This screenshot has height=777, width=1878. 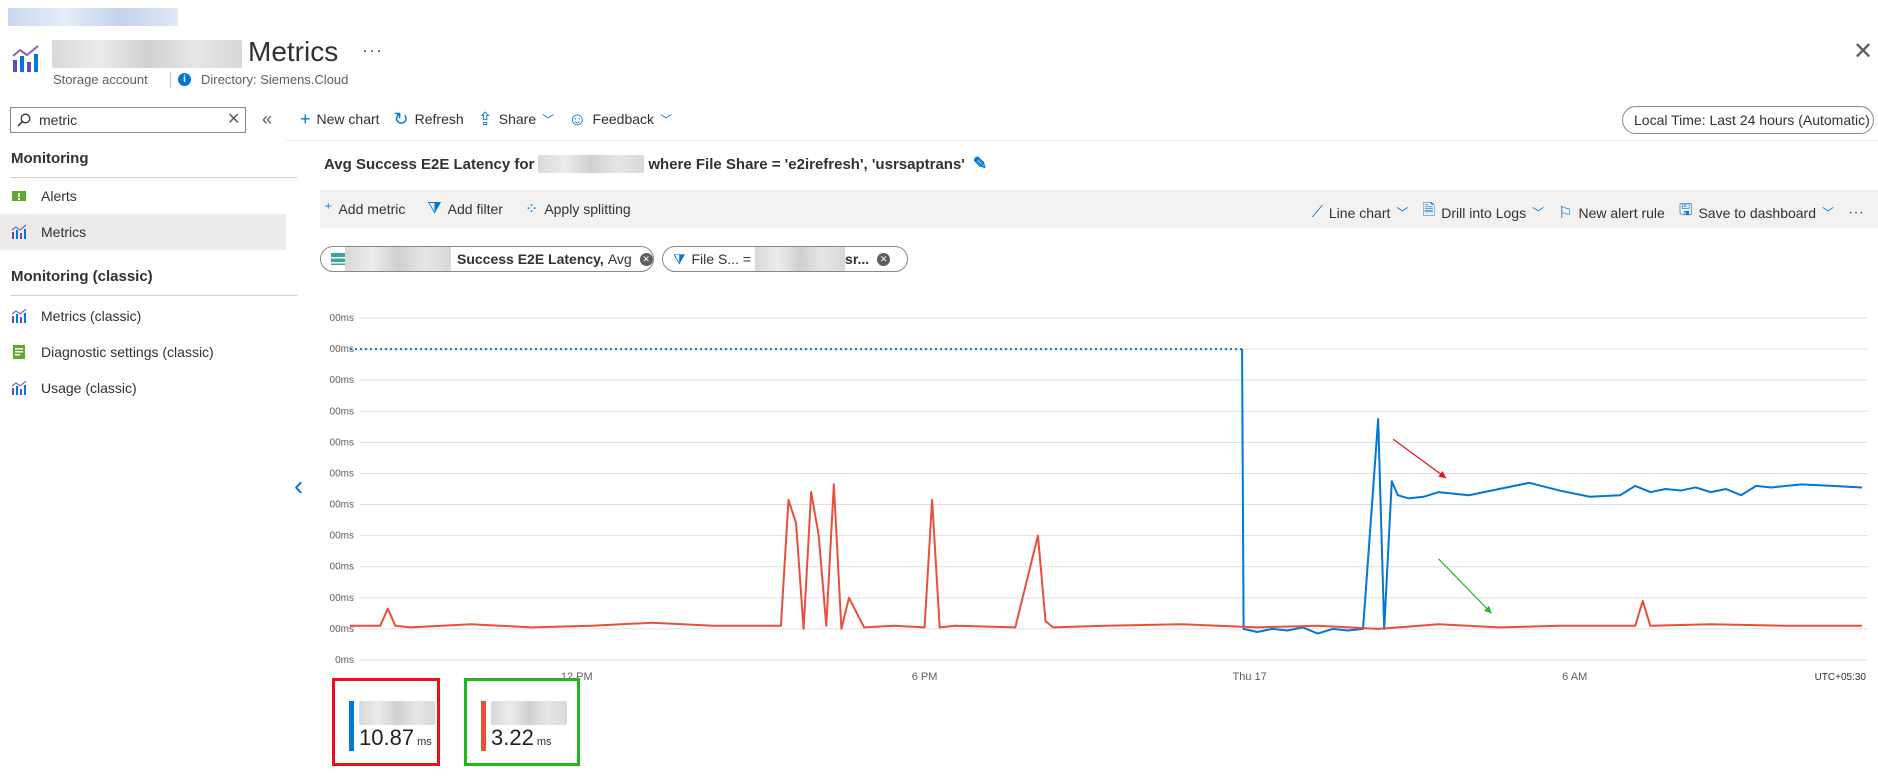 What do you see at coordinates (884, 259) in the screenshot?
I see `remove-filter-icon: ✕` at bounding box center [884, 259].